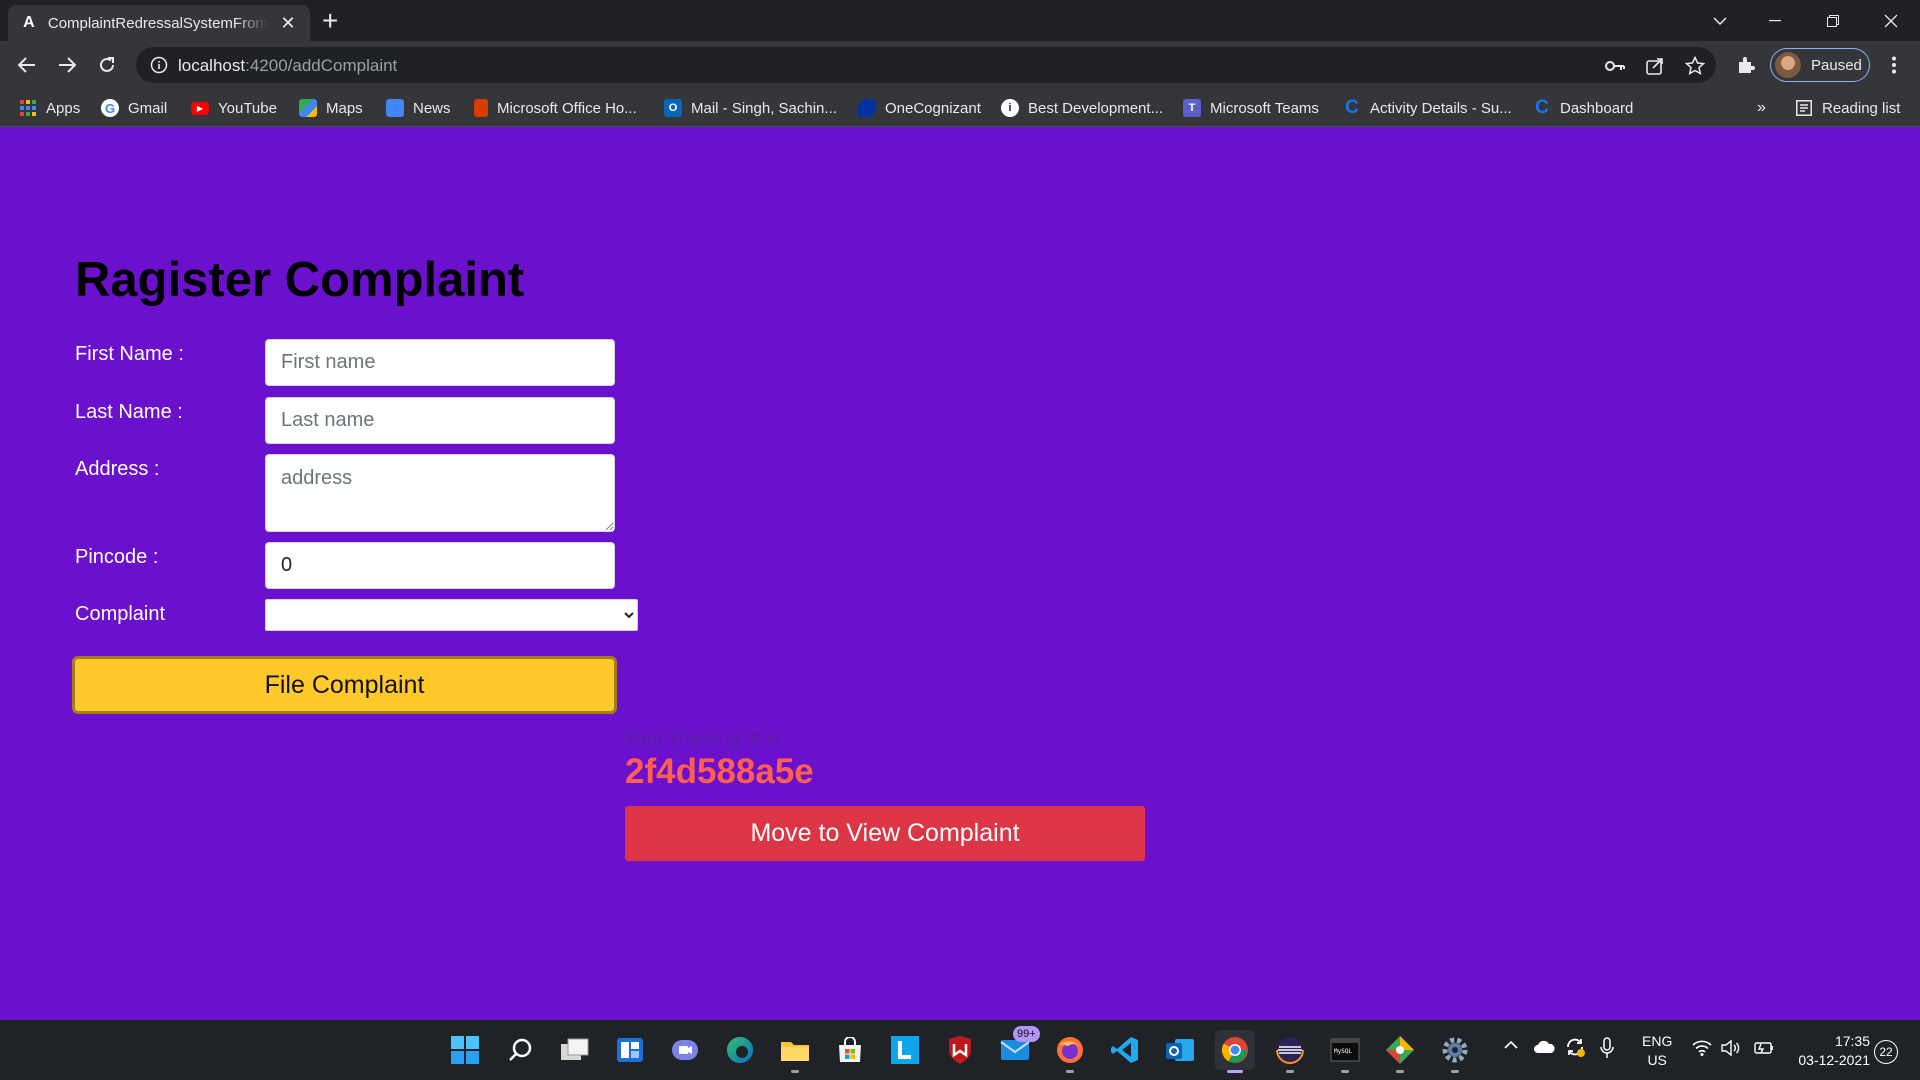 The image size is (1920, 1080). Describe the element at coordinates (1264, 108) in the screenshot. I see `bookmark-label: Microsoft Teams` at that location.